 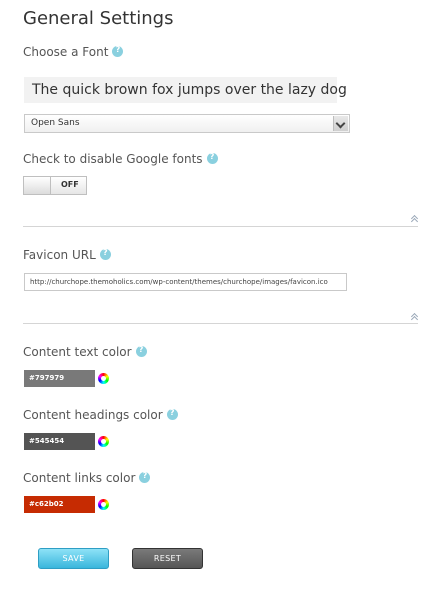 What do you see at coordinates (37, 185) in the screenshot?
I see `toggle-knob` at bounding box center [37, 185].